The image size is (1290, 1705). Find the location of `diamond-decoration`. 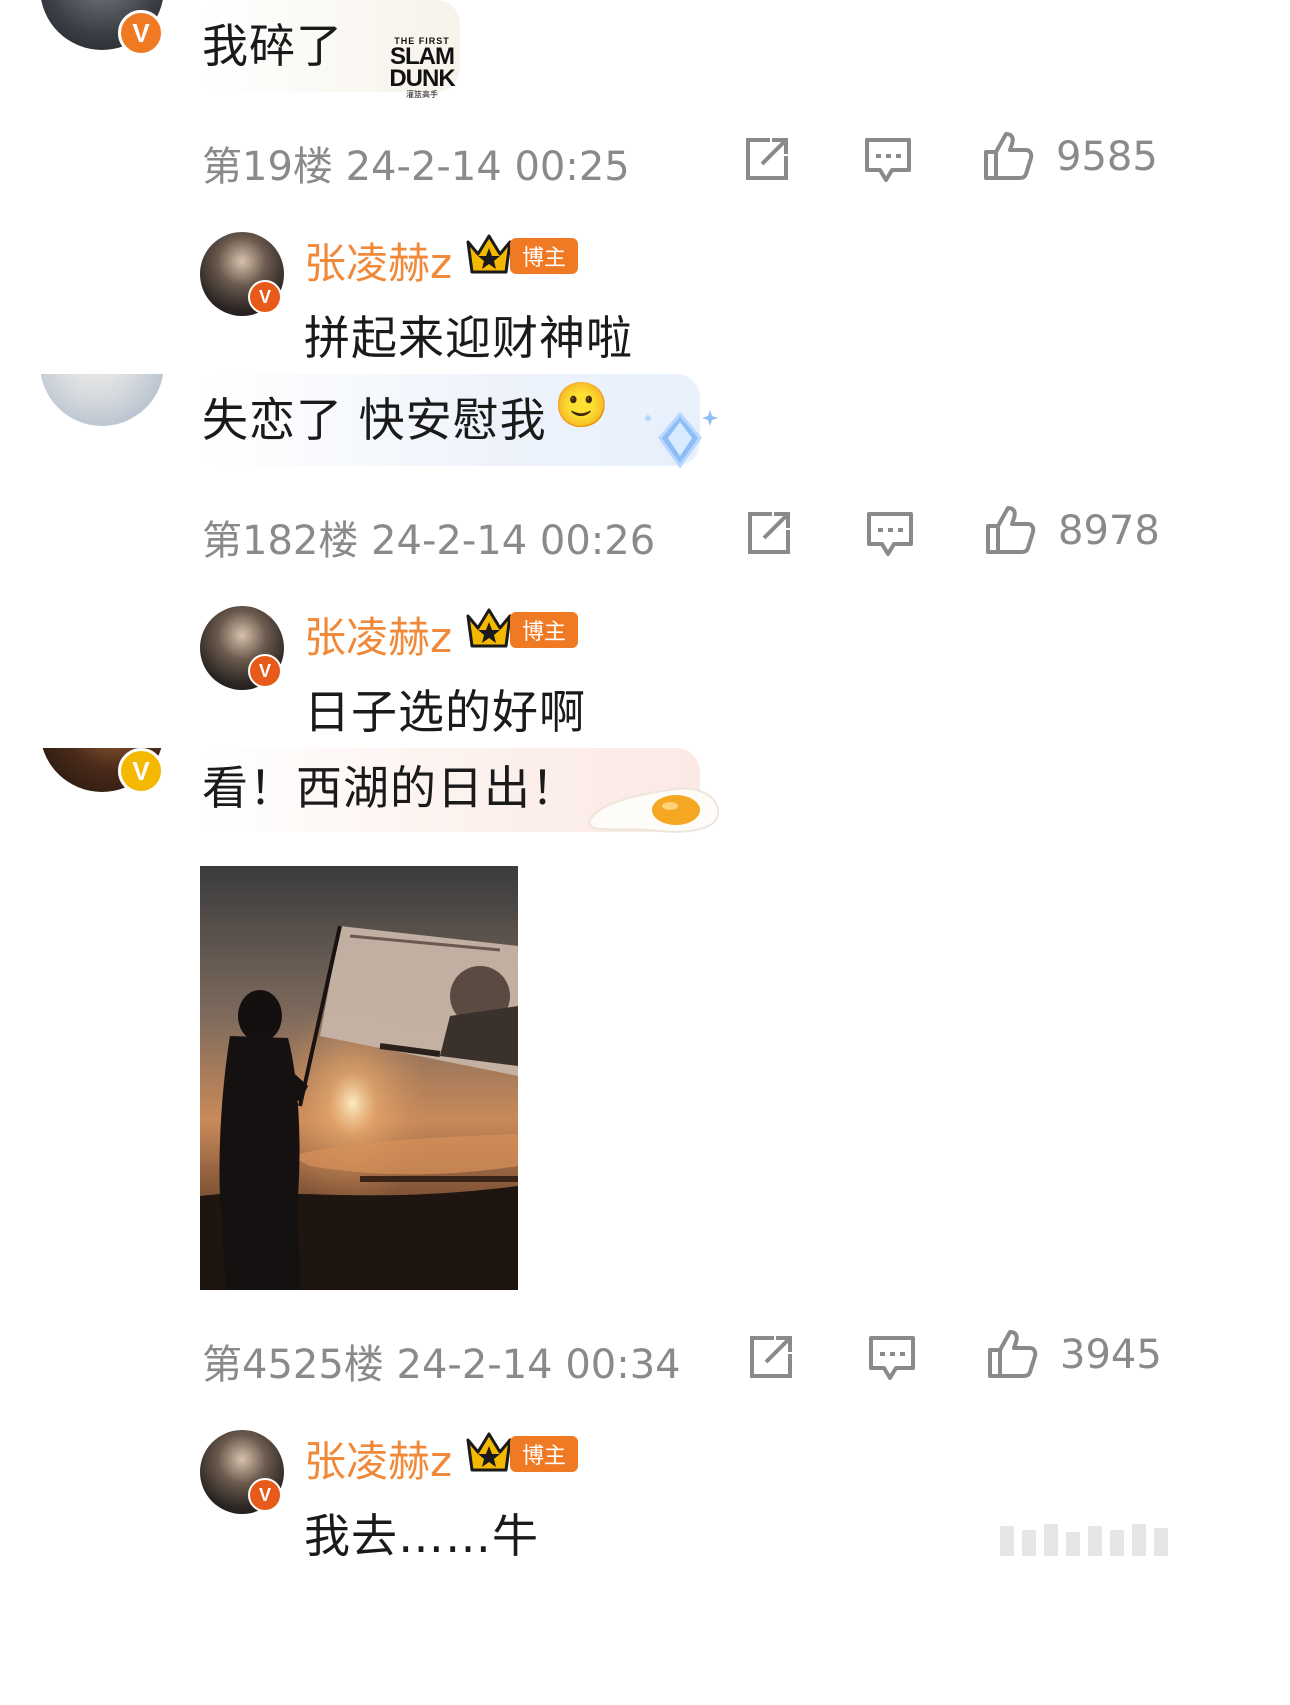

diamond-decoration is located at coordinates (681, 439).